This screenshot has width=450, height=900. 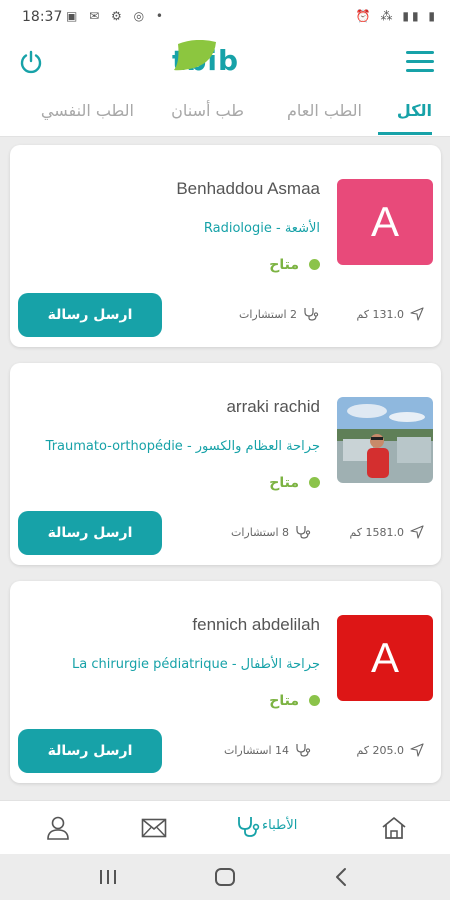 I want to click on specialty-tabs: الكل الطب العام طب أسنان الطب النفسي, so click(x=225, y=112).